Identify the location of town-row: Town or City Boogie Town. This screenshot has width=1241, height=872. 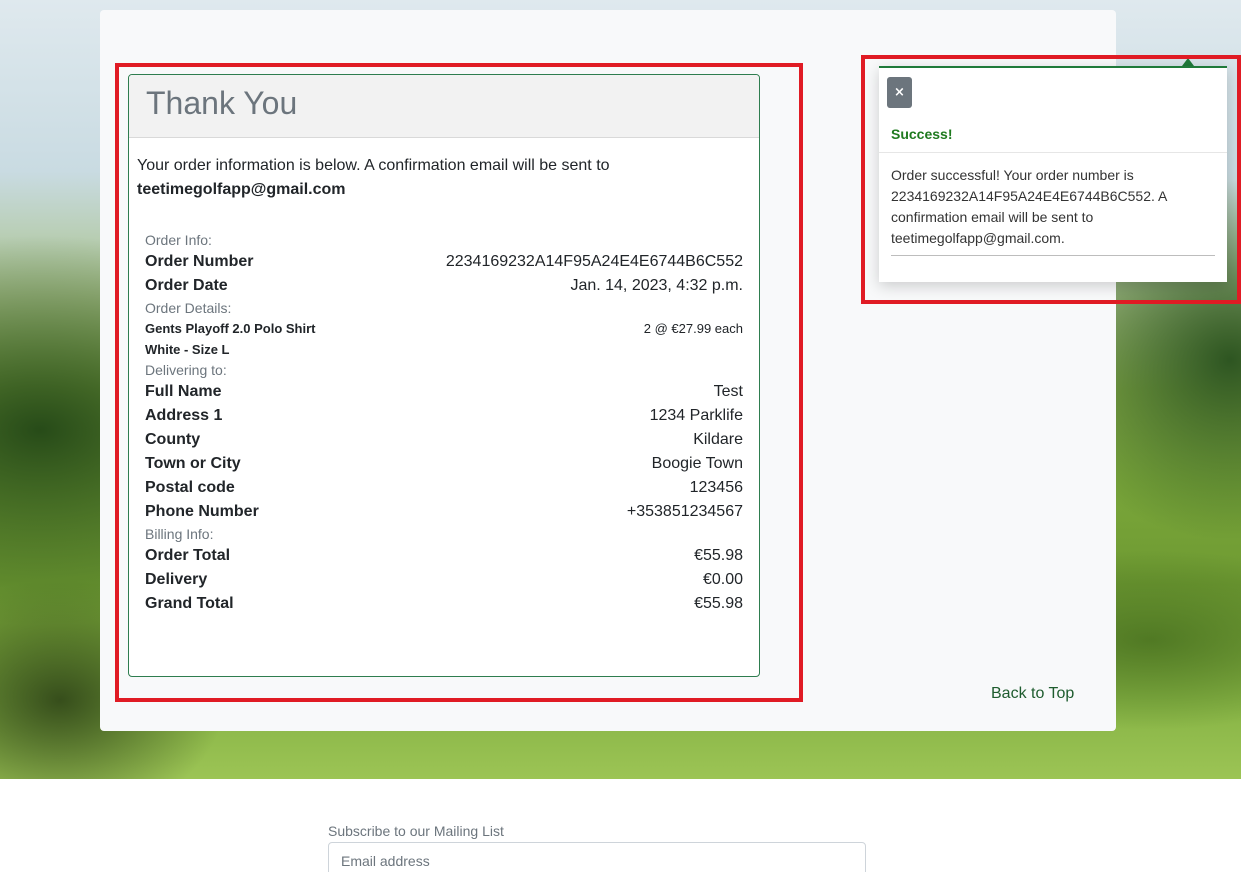
(444, 464).